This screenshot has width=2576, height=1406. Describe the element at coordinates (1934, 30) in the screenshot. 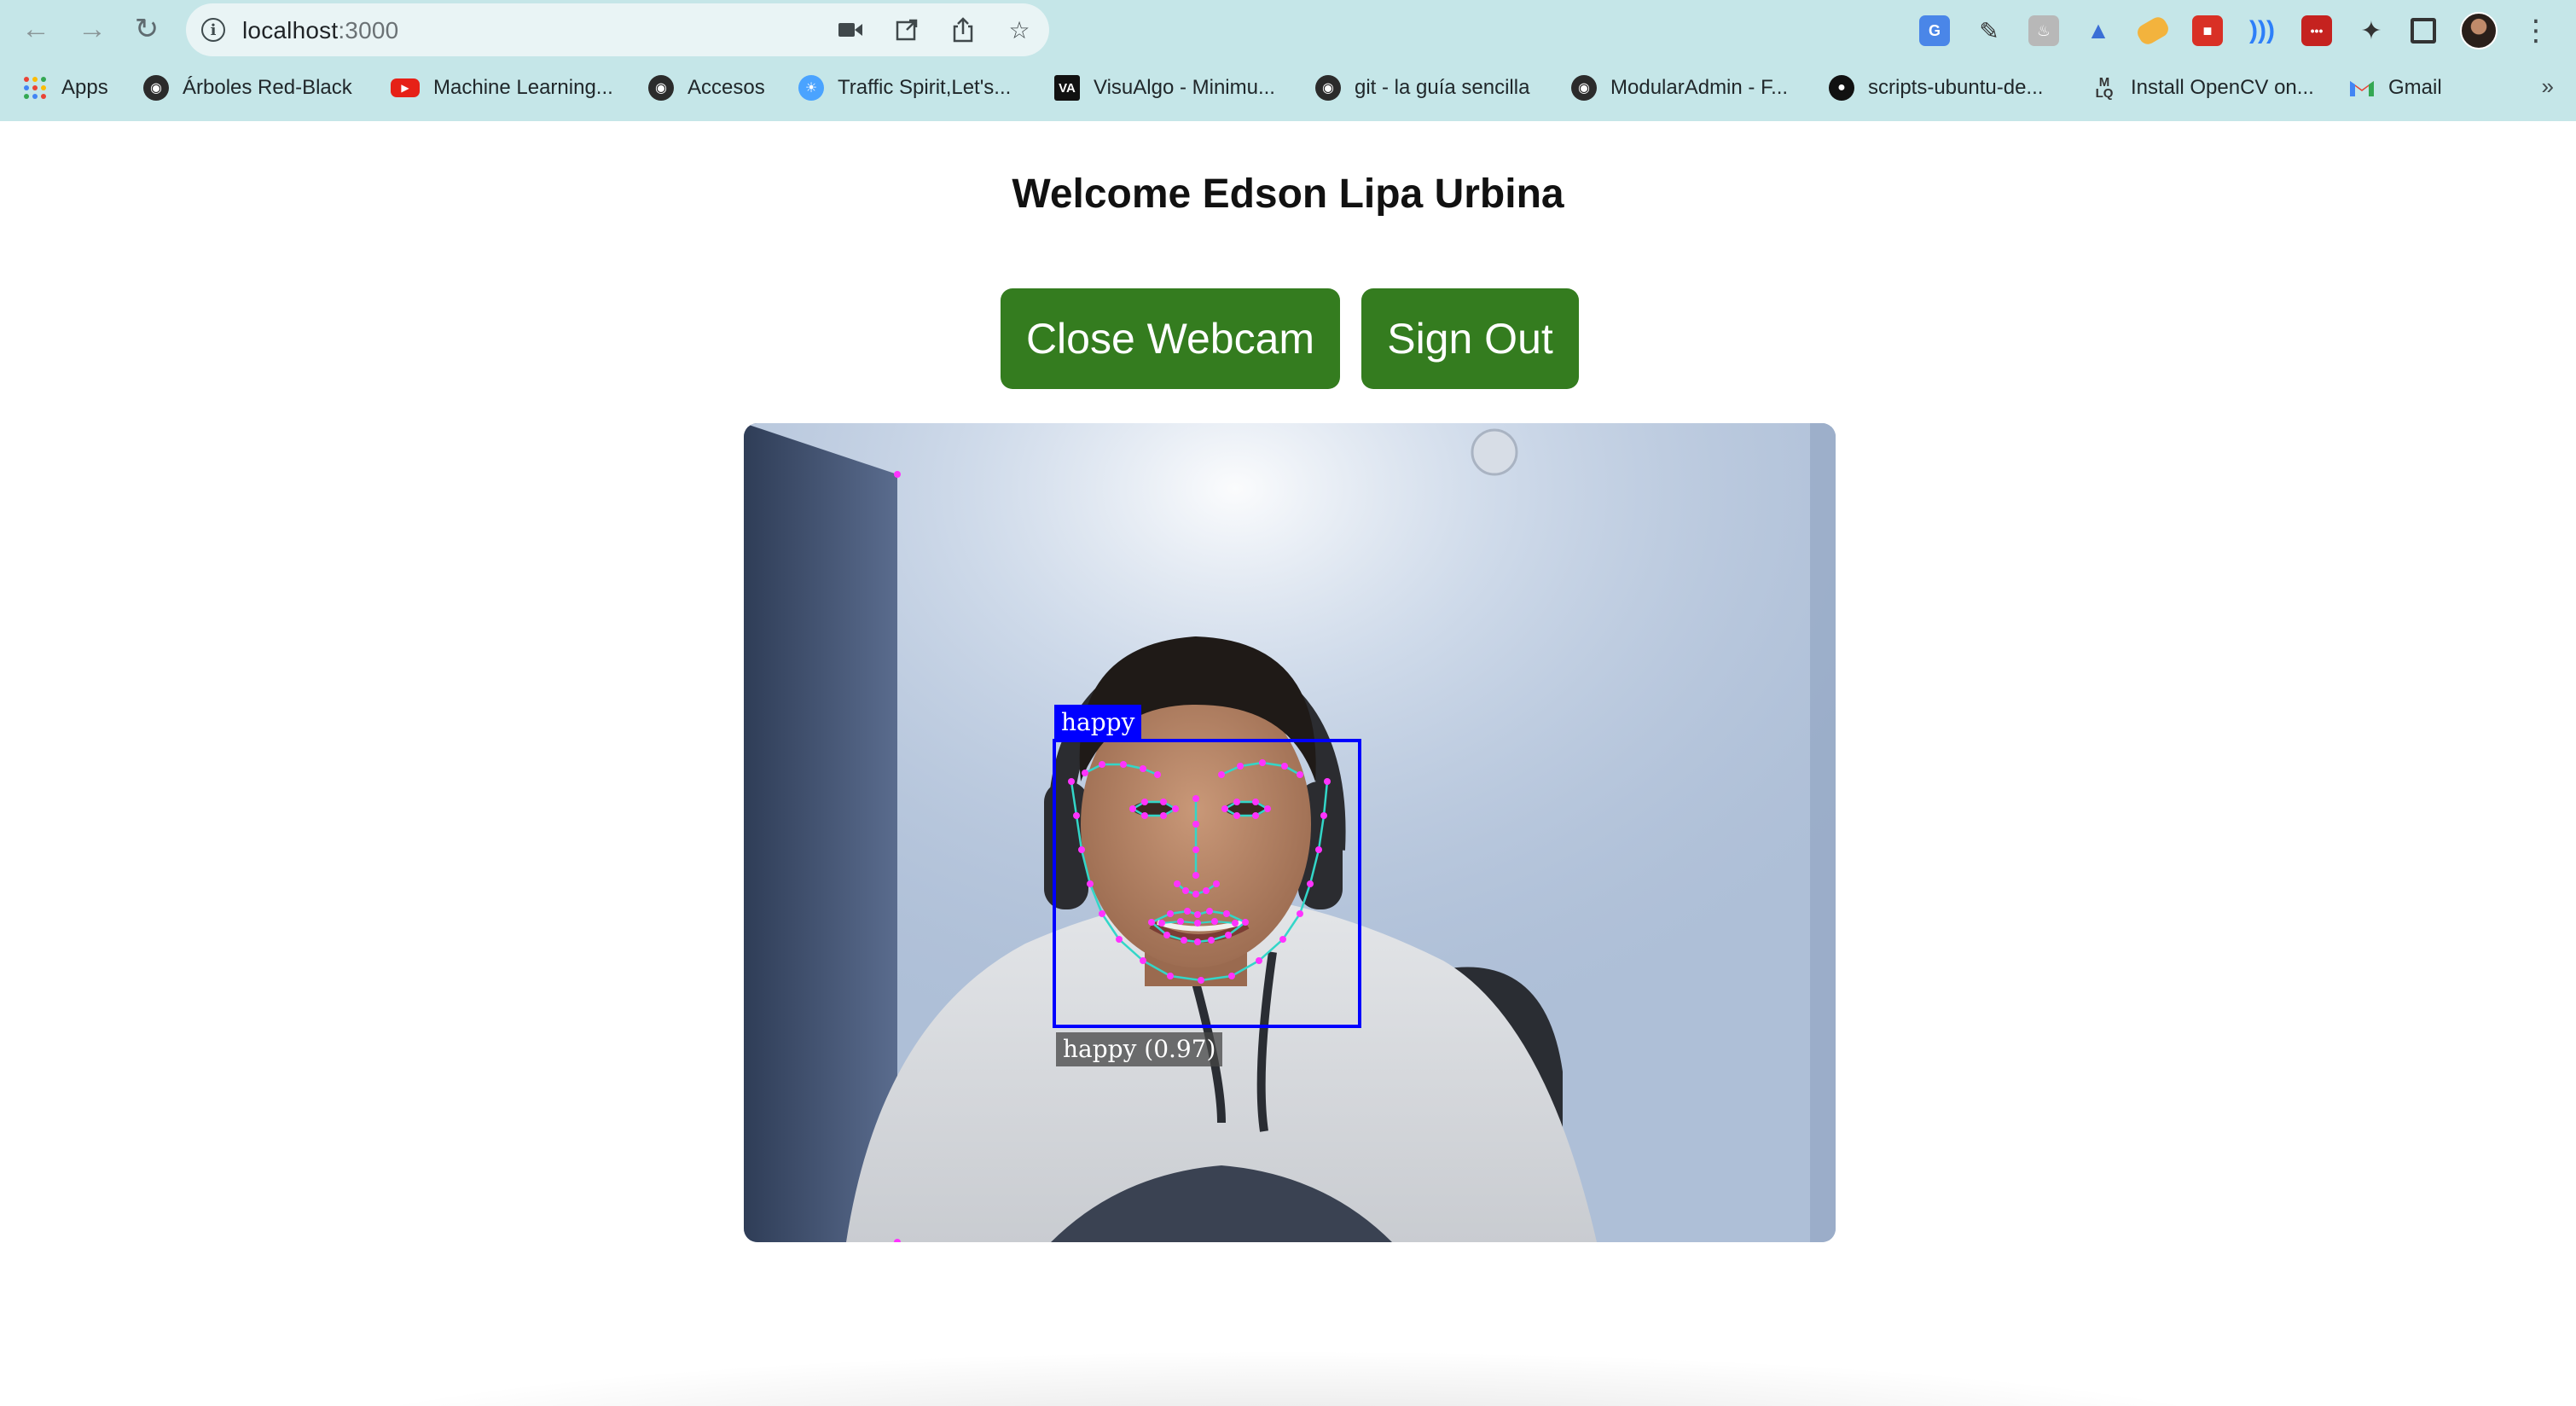

I see `google-translate-icon: G` at that location.